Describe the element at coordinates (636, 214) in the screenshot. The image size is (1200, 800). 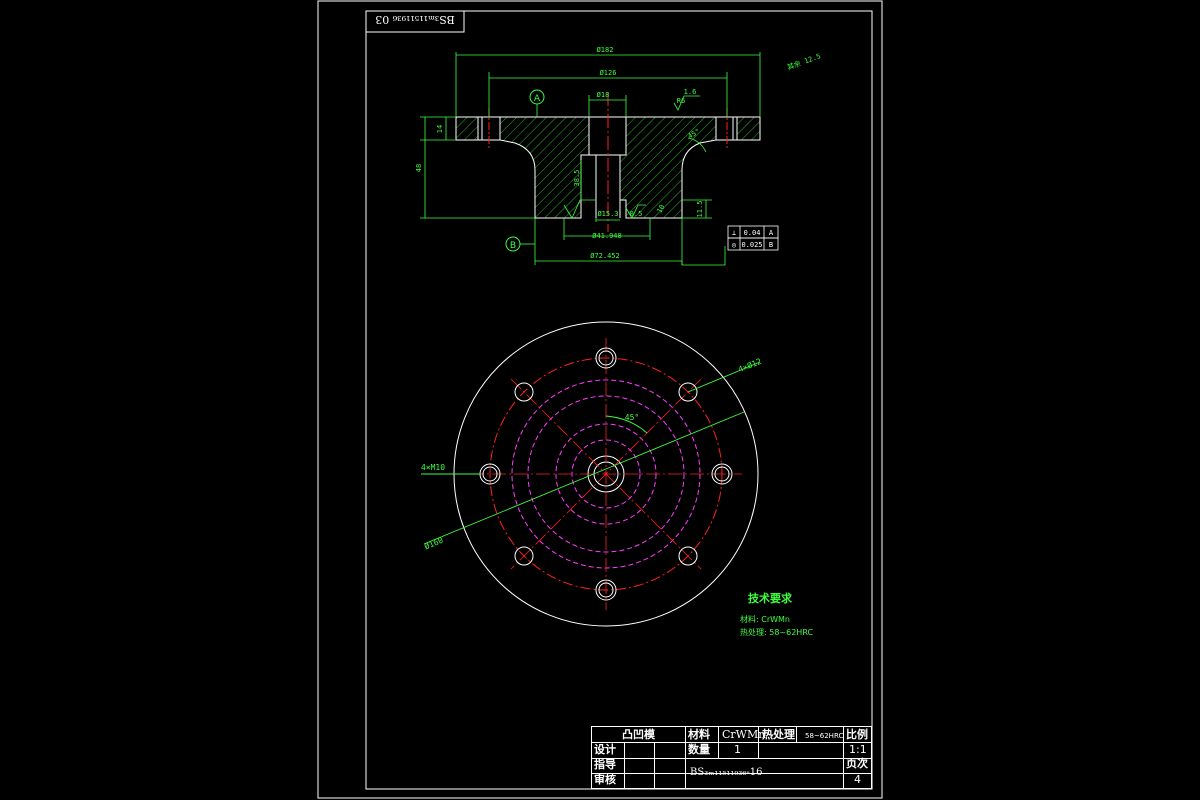
I see `dim-chamfer: 0.5` at that location.